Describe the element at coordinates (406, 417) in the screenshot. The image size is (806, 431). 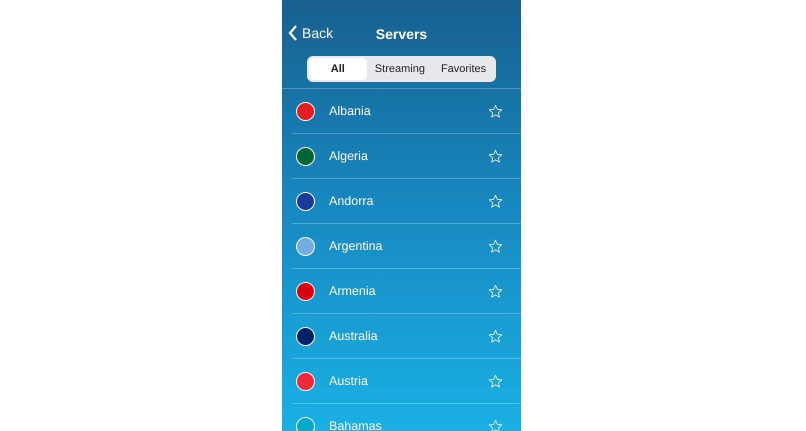
I see `server-row: Bahamas` at that location.